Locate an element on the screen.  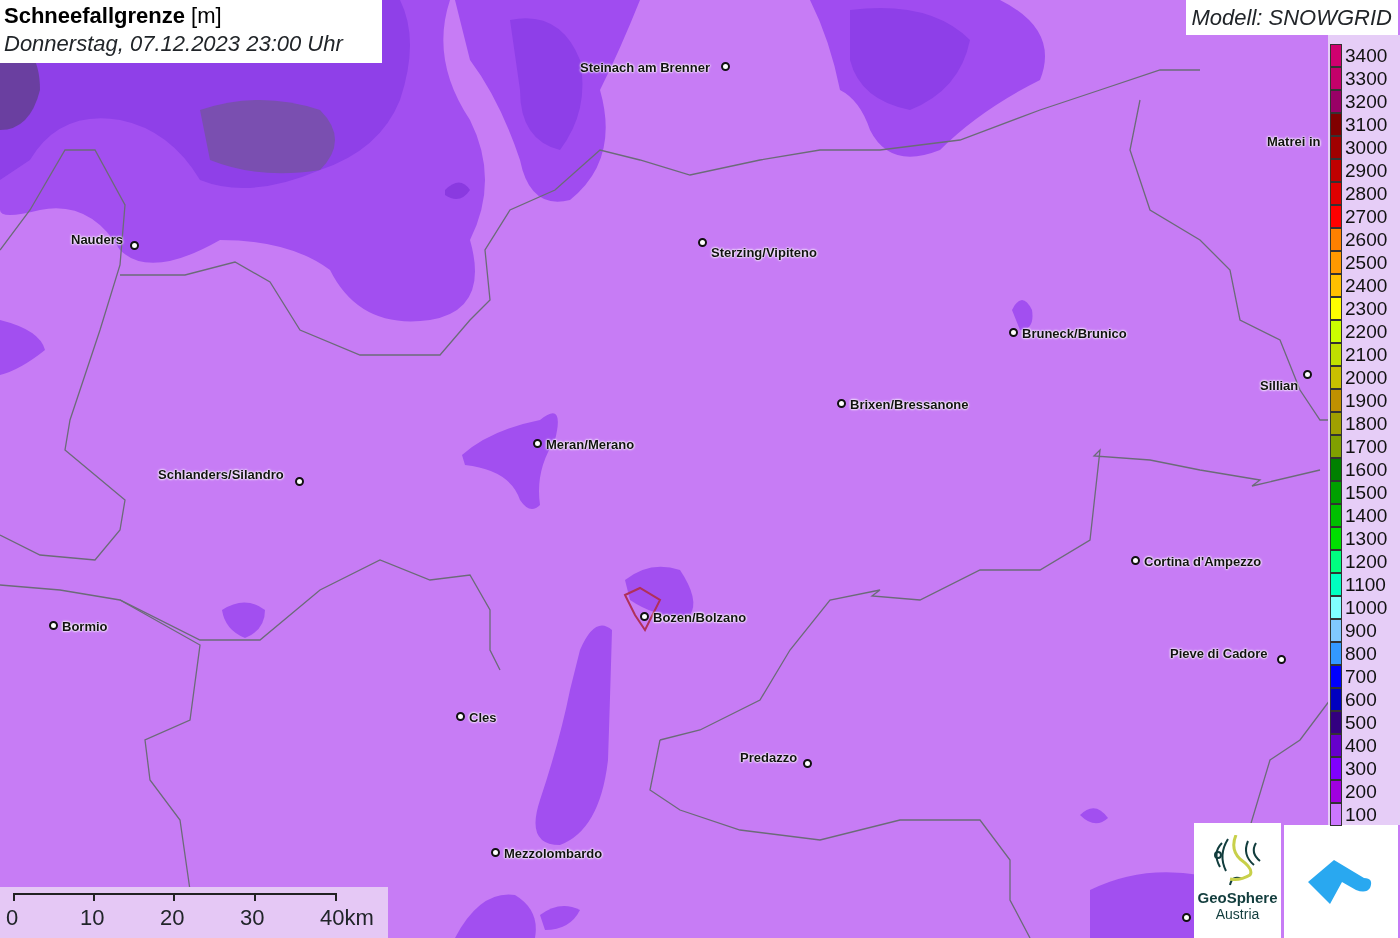
legend-value: 400 is located at coordinates (1361, 745).